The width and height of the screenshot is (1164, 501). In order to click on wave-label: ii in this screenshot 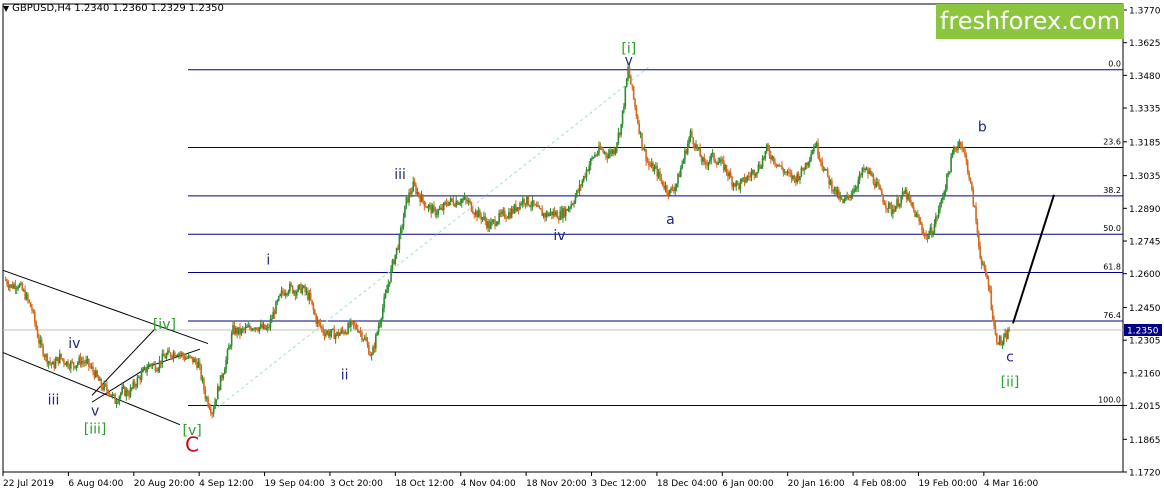, I will do `click(345, 376)`.